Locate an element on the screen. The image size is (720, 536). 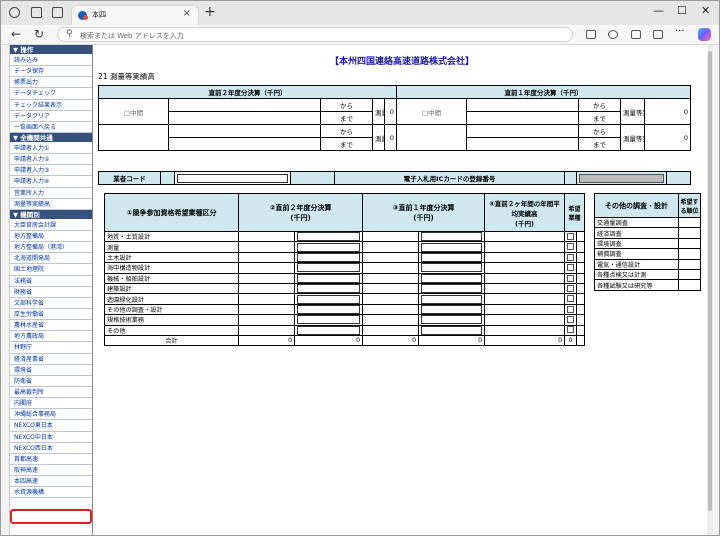
favorites-icon is located at coordinates (613, 34).